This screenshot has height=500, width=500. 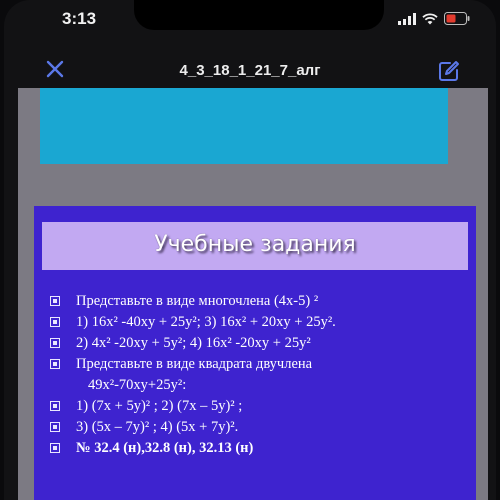 What do you see at coordinates (260, 343) in the screenshot?
I see `list-item: 2) 4x² -20xy + 5y²; 4) 16x² -20xy + 25y²` at bounding box center [260, 343].